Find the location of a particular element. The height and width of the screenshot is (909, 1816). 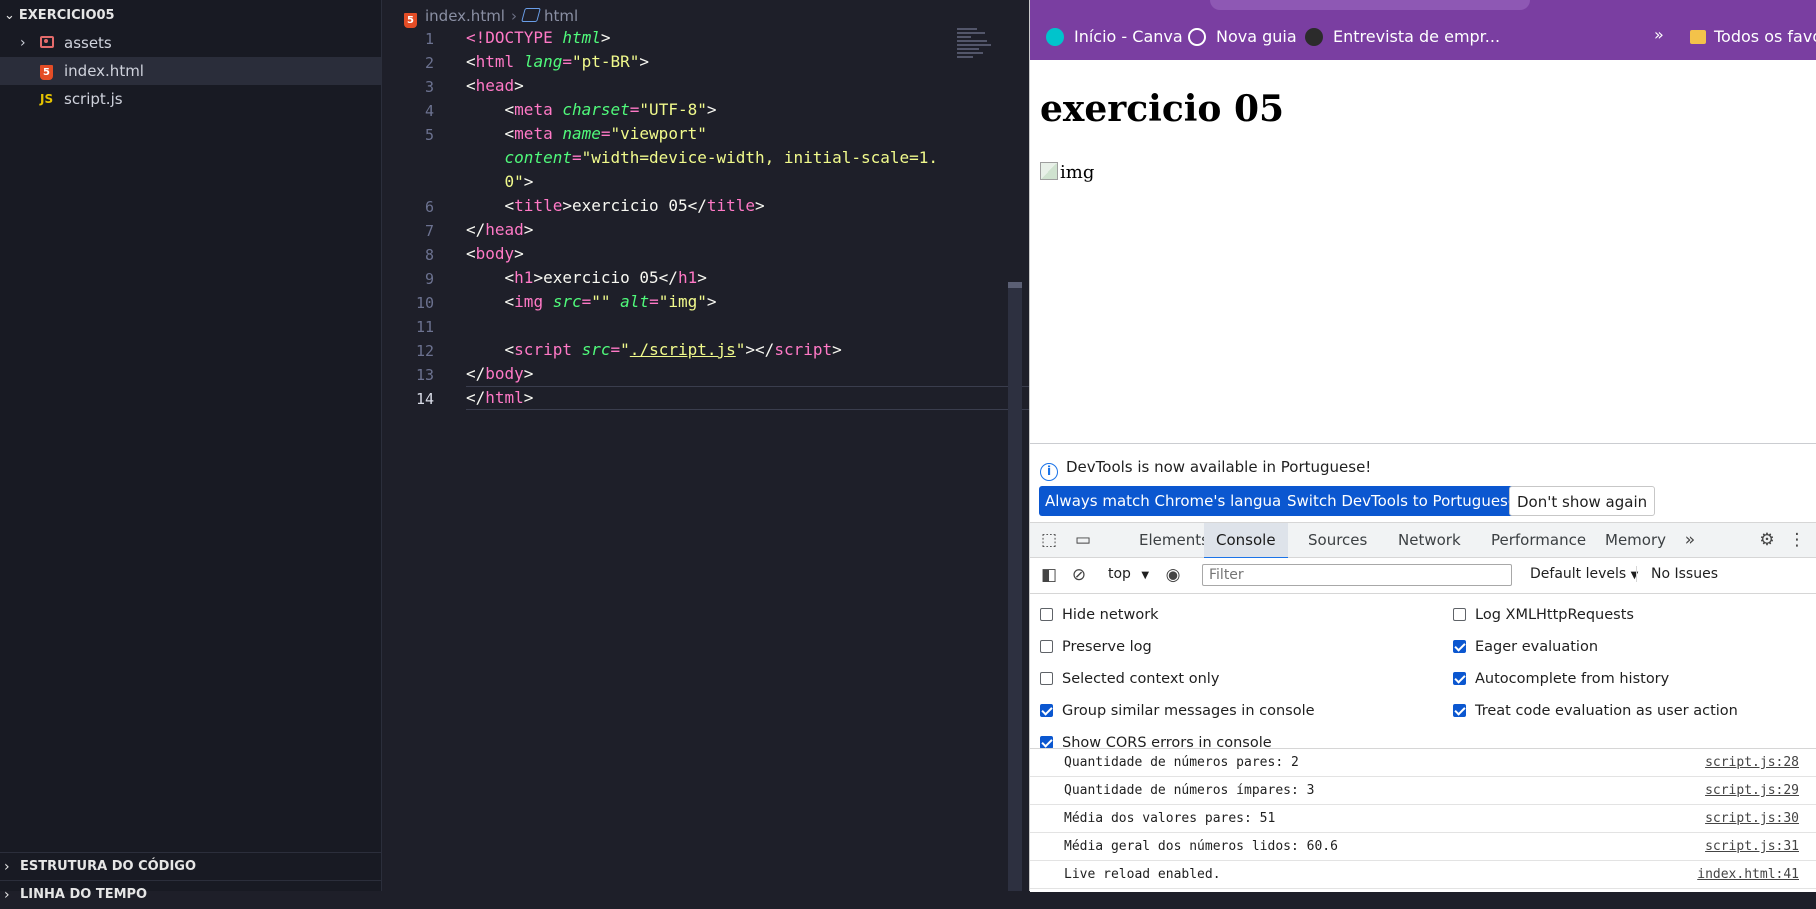

dropdown-triangle-icon: ▼ is located at coordinates (1145, 575).